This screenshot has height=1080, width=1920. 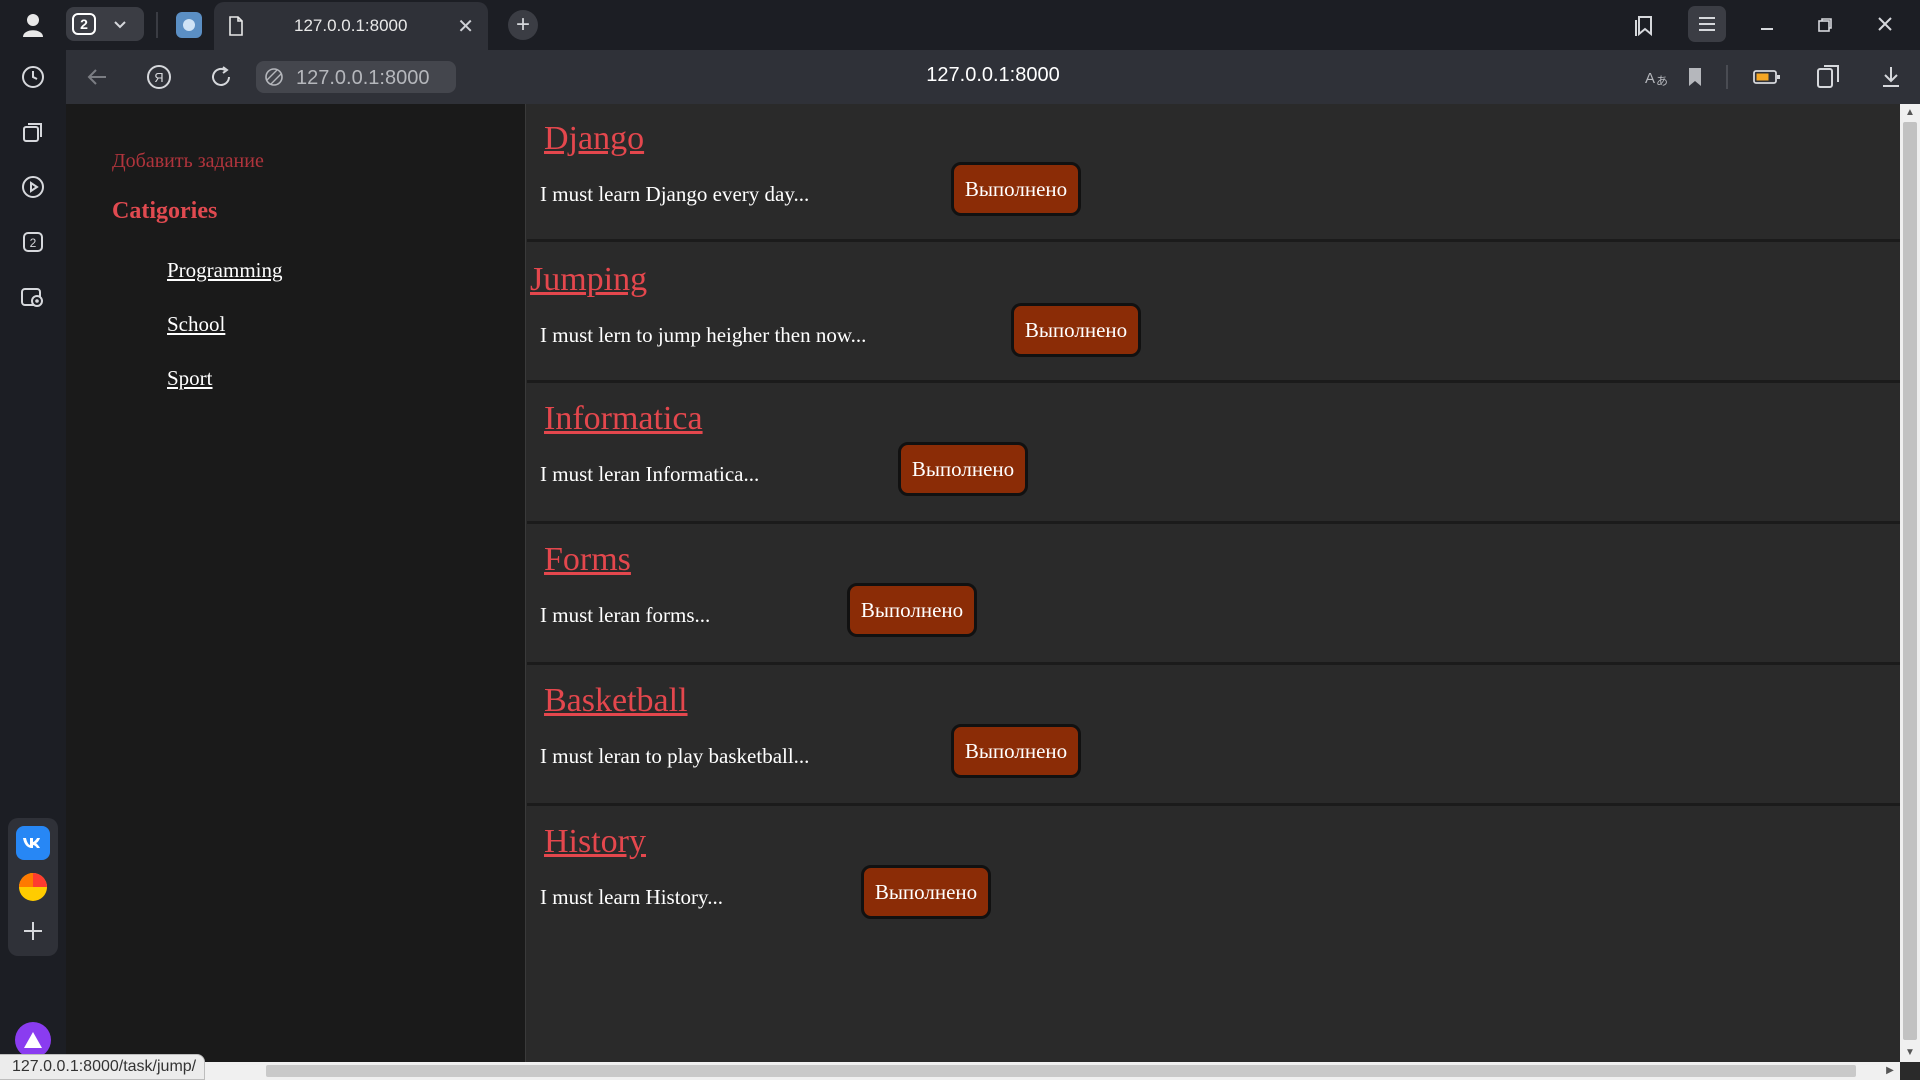 I want to click on svg-text: 2, so click(x=33, y=243).